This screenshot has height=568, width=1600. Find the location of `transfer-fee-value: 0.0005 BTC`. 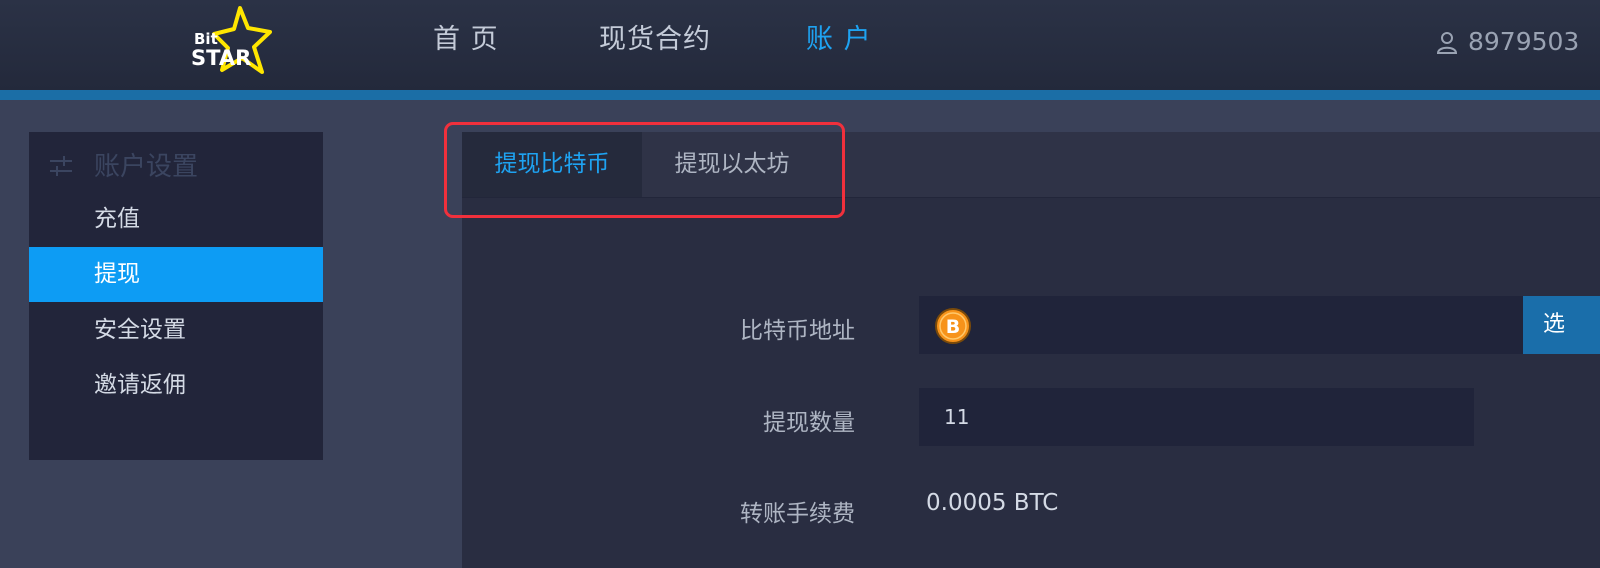

transfer-fee-value: 0.0005 BTC is located at coordinates (992, 503).